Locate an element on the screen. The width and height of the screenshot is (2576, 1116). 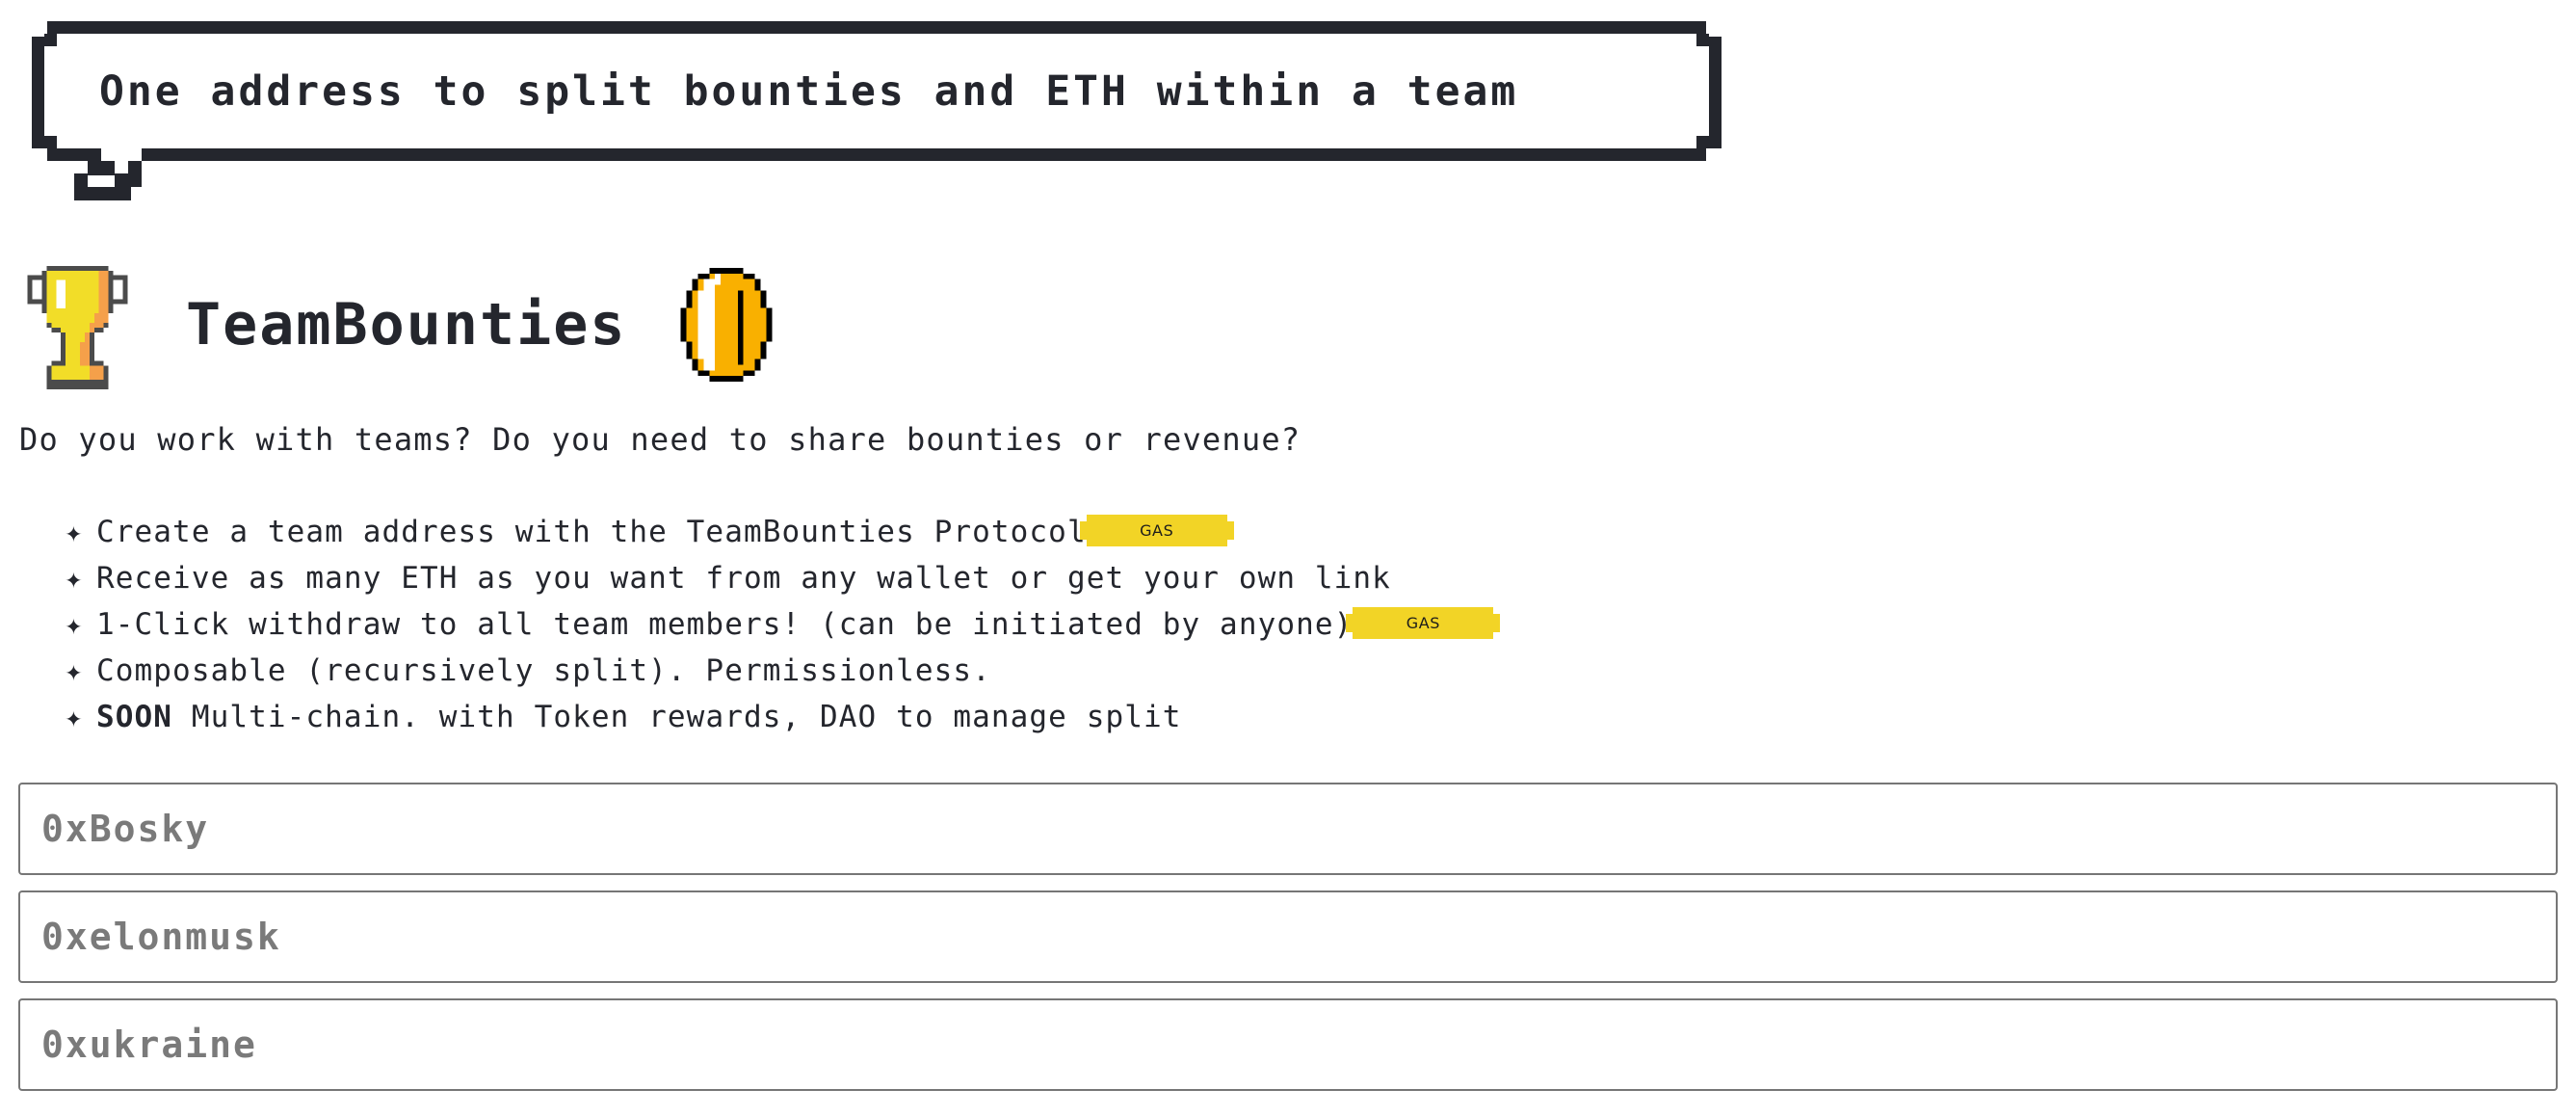
bubble-corner-bottom-right is located at coordinates (1702, 142).